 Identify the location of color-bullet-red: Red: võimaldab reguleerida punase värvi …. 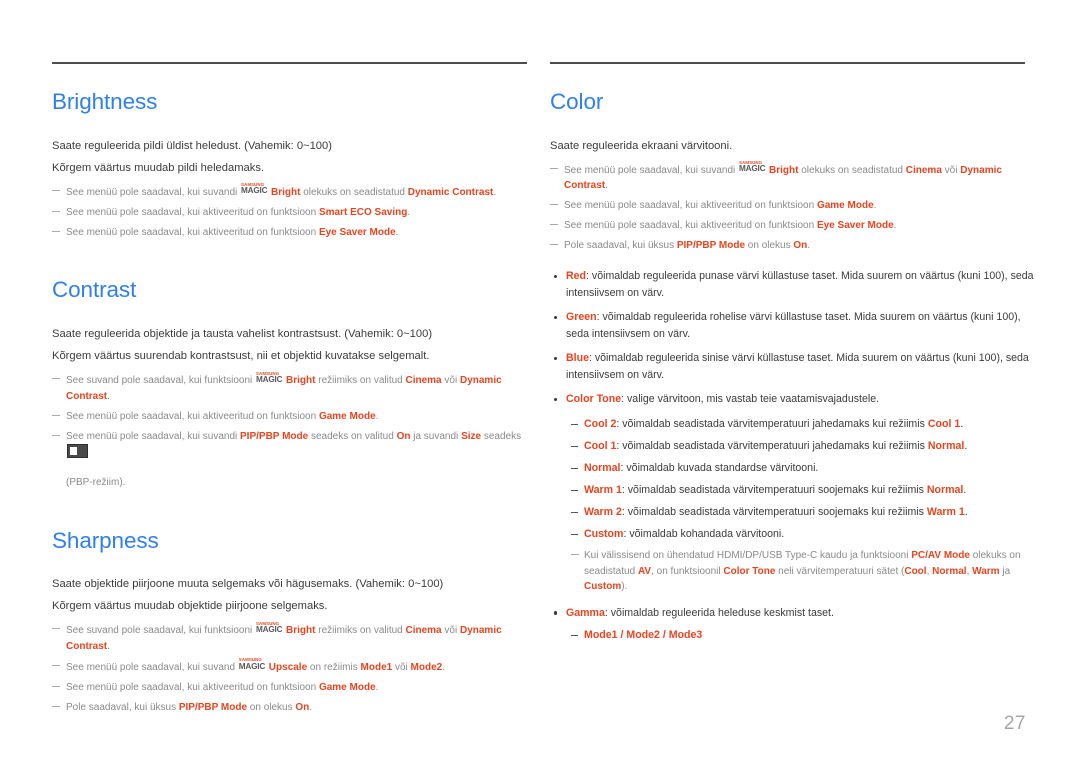
(792, 284).